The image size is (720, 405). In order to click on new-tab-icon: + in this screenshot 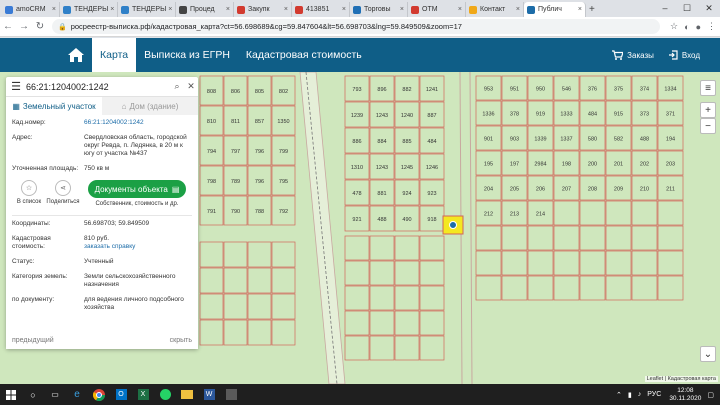, I will do `click(592, 9)`.